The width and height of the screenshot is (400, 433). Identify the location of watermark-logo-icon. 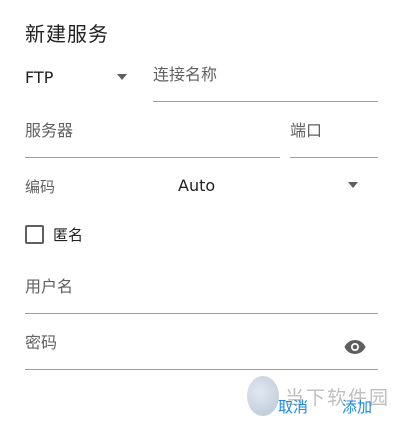
(263, 396).